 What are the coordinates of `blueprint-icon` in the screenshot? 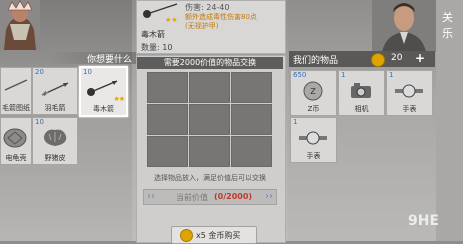 It's located at (16, 85).